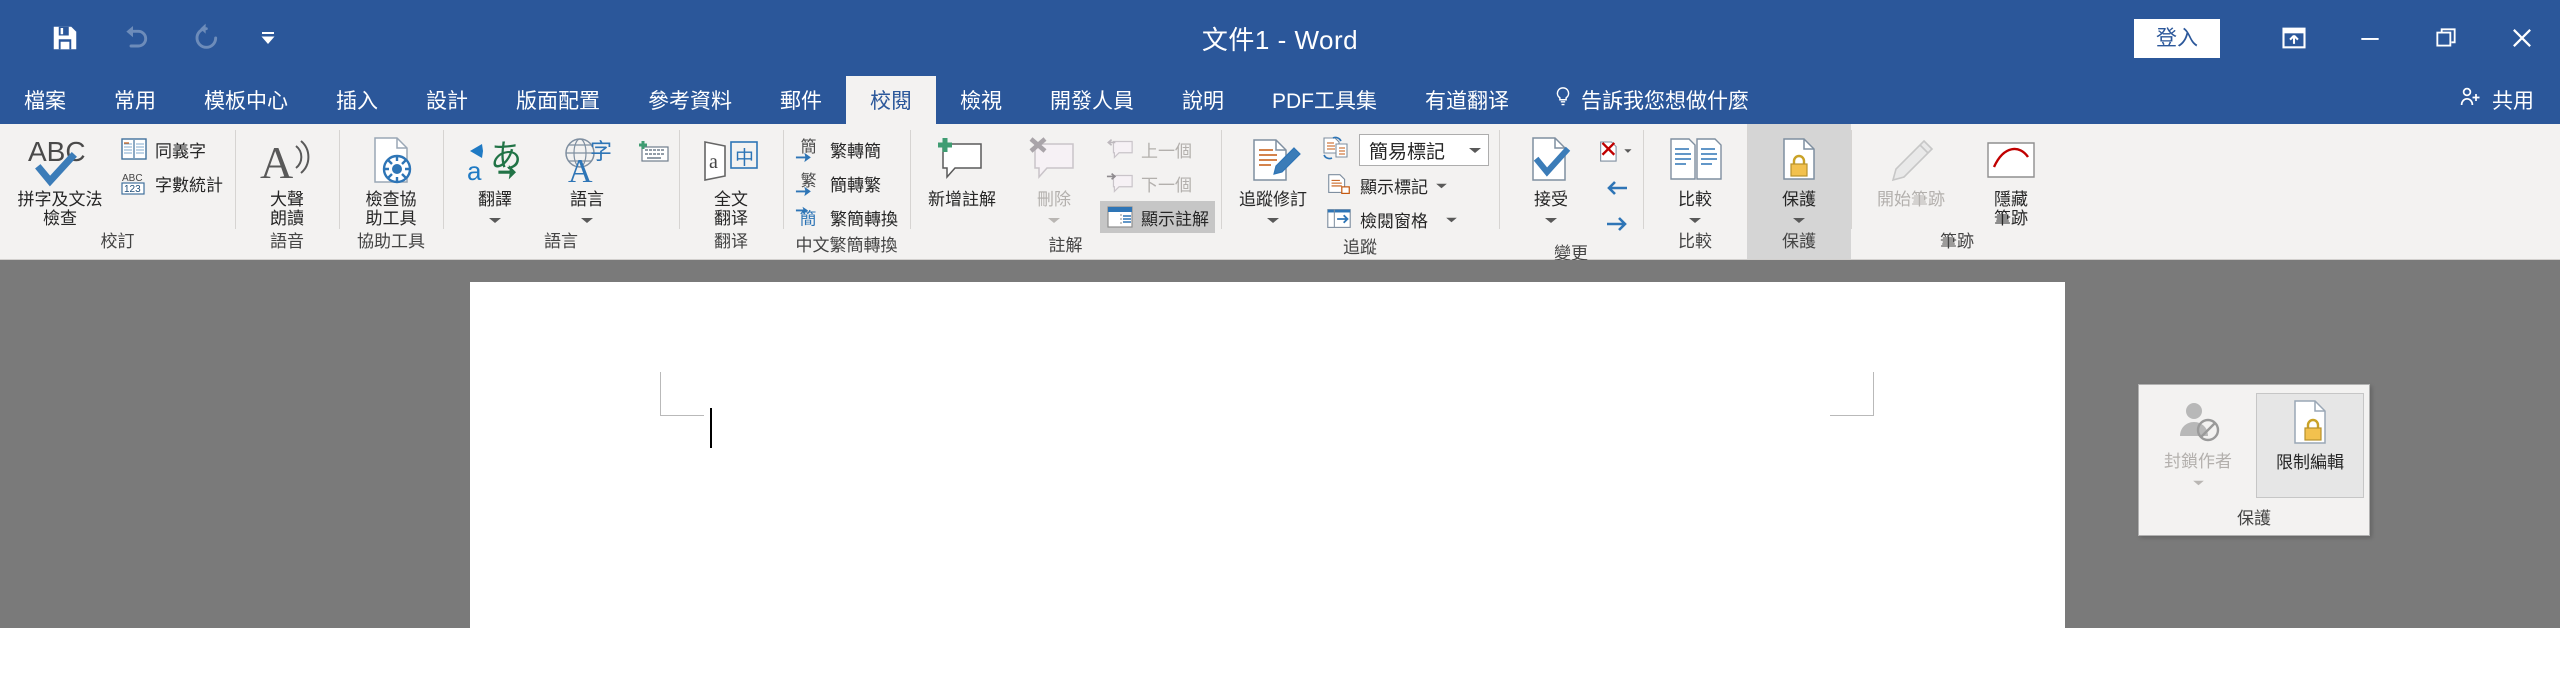 This screenshot has width=2560, height=675. I want to click on group-label-proofing: 校訂, so click(117, 241).